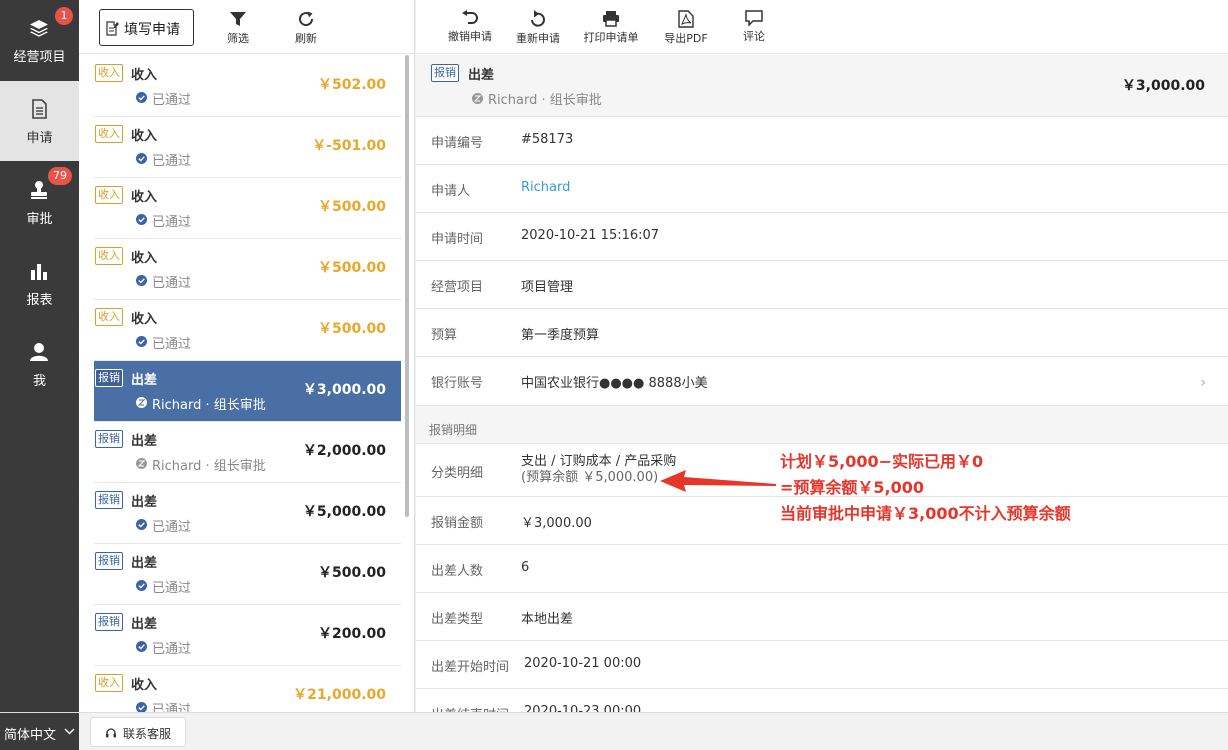 The width and height of the screenshot is (1228, 750). I want to click on contact-support-label: 联系客服, so click(147, 734).